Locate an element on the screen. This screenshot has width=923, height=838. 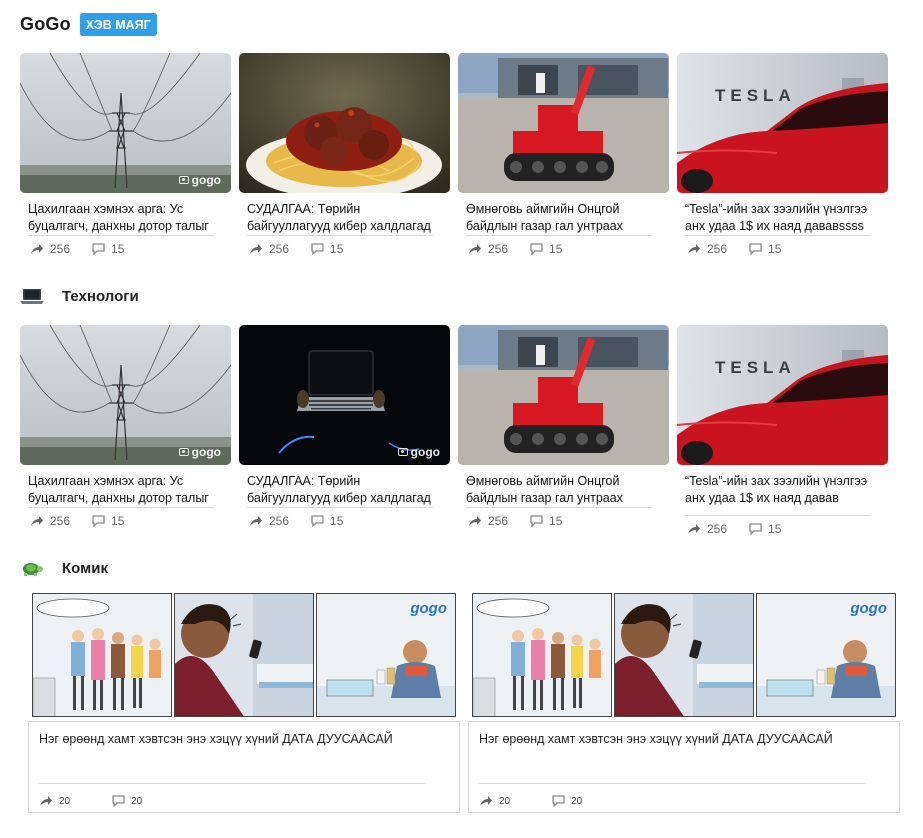
section-header-tech: Технологи is located at coordinates (79, 296).